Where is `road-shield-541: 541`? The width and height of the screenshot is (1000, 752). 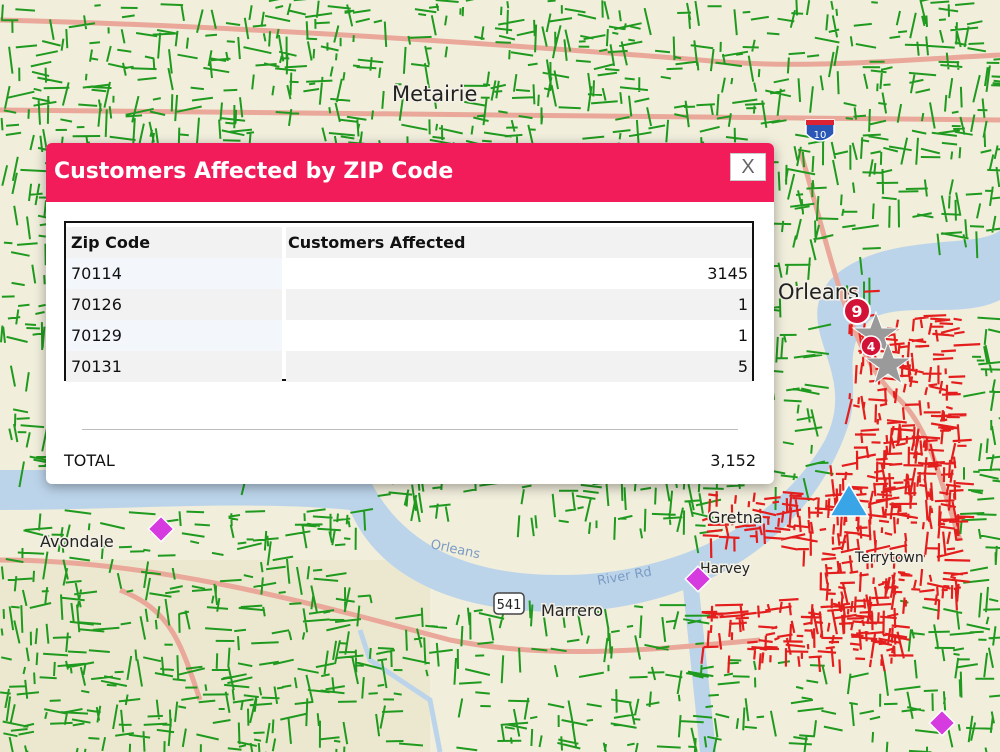 road-shield-541: 541 is located at coordinates (509, 603).